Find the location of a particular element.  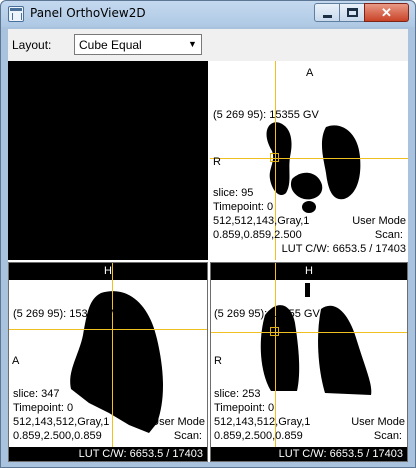

sagittal-orientation-left: R is located at coordinates (218, 361).